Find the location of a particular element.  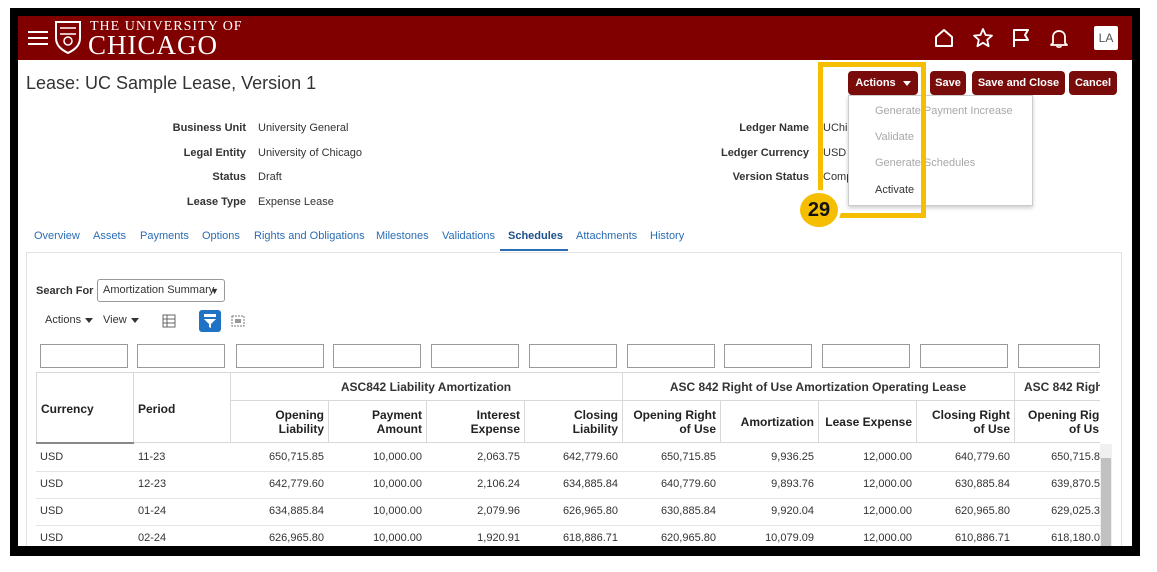

cell-opening-right-2: 629,025.3 is located at coordinates (1075, 511).